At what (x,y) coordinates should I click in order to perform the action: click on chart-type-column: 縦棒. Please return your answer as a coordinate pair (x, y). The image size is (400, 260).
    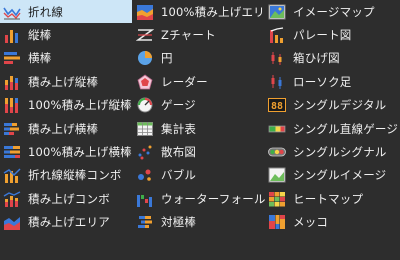
    Looking at the image, I should click on (66, 34).